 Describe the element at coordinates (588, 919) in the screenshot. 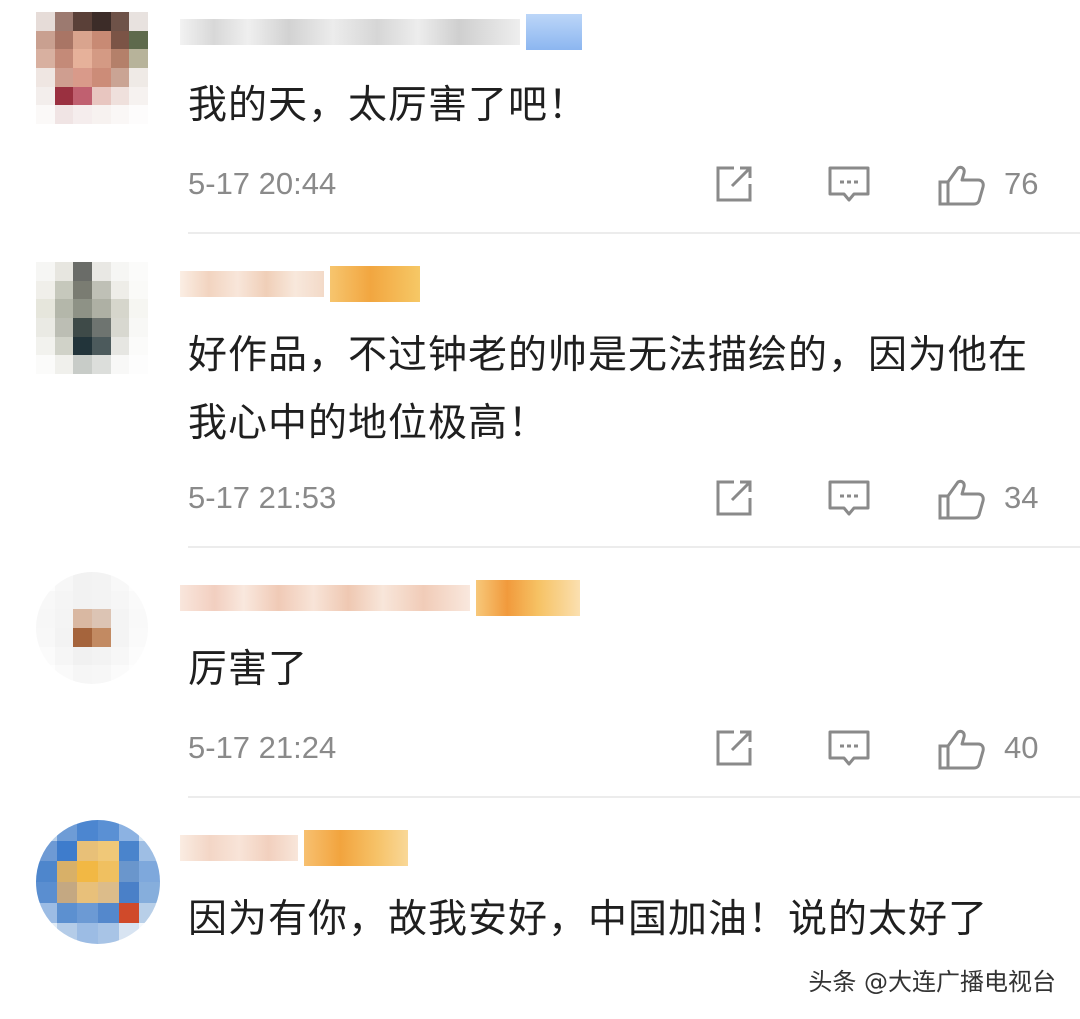

I see `comment-text: 因为有你，故我安好，中国加油！说的太好了` at that location.